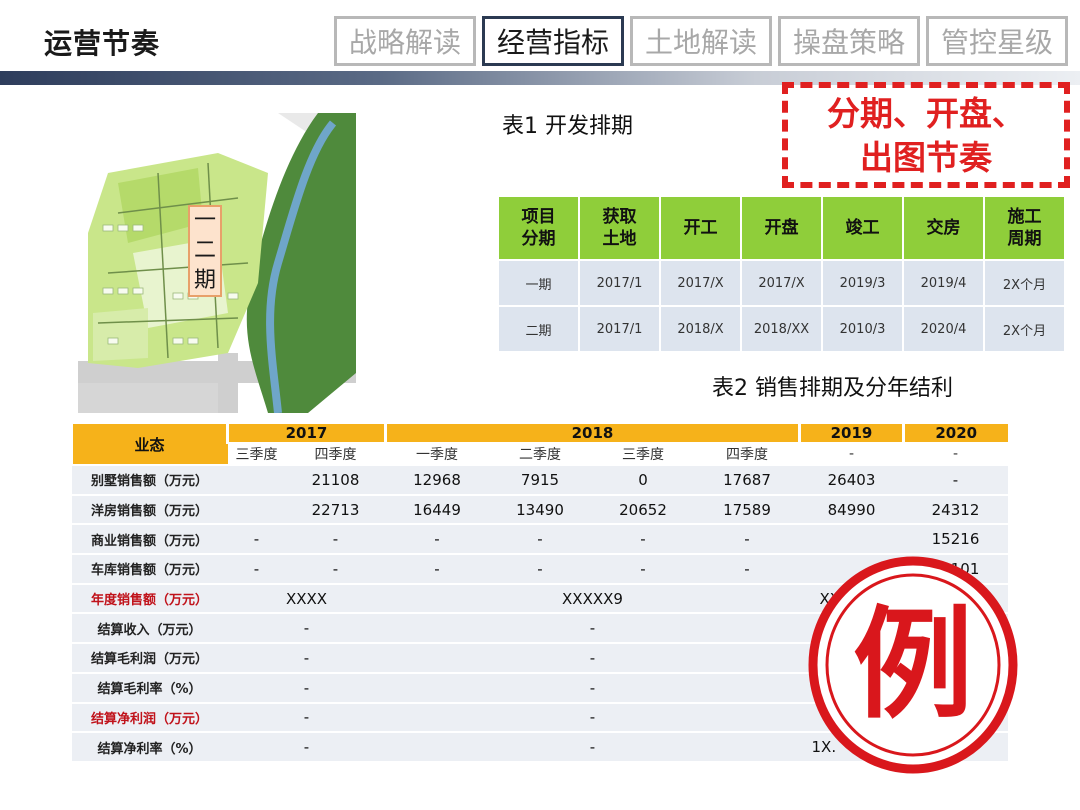  What do you see at coordinates (851, 434) in the screenshot?
I see `year-2019: 2019` at bounding box center [851, 434].